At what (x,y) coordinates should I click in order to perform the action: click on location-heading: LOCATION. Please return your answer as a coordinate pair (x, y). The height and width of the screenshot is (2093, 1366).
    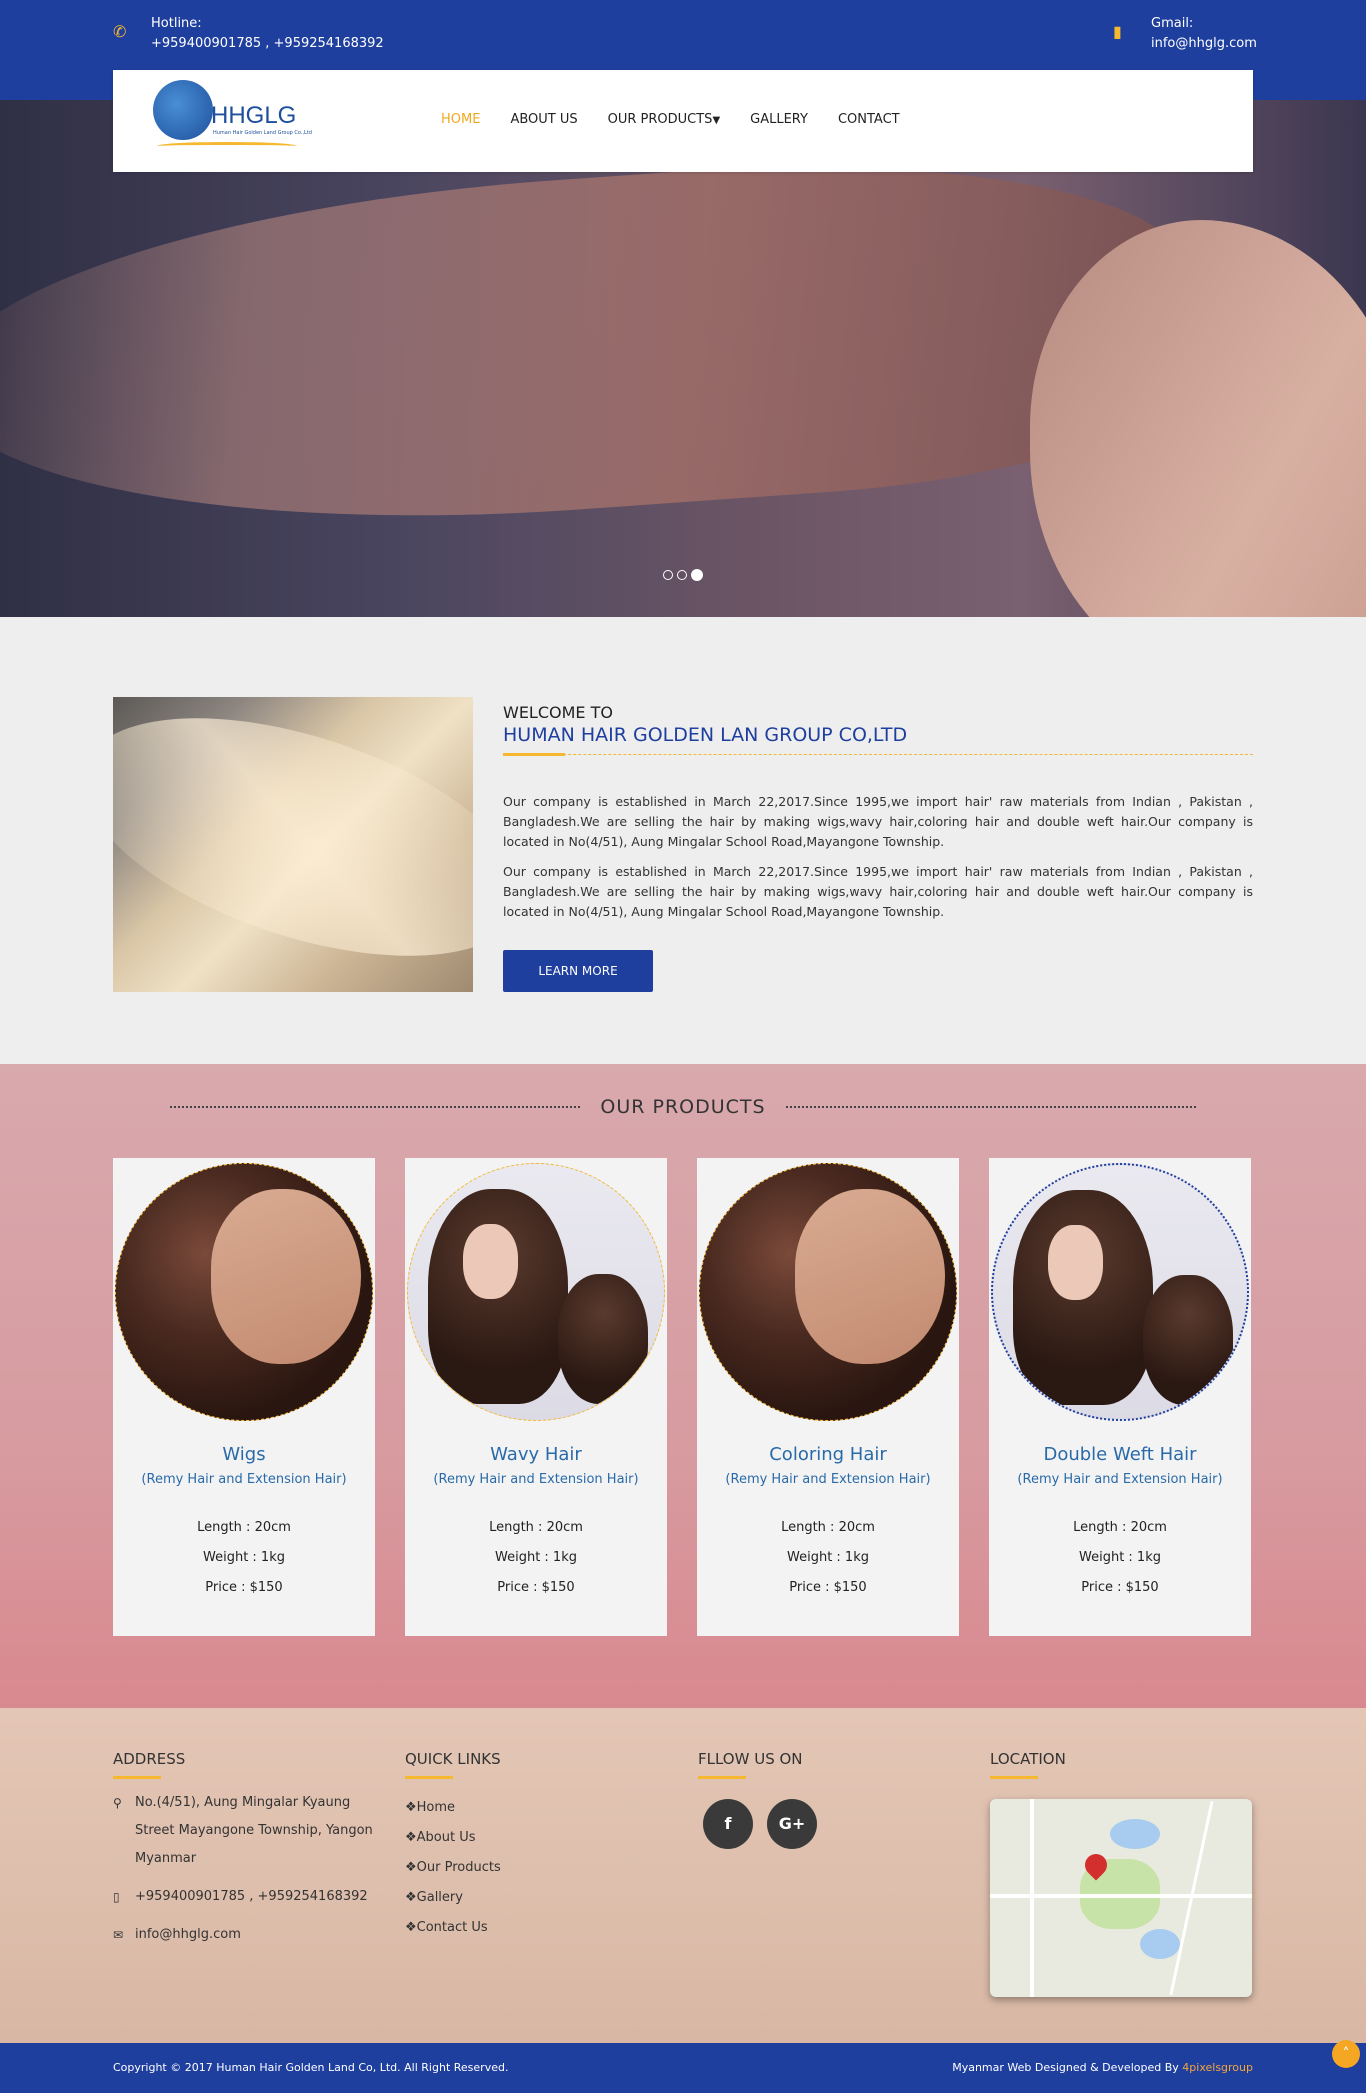
    Looking at the image, I should click on (1028, 1759).